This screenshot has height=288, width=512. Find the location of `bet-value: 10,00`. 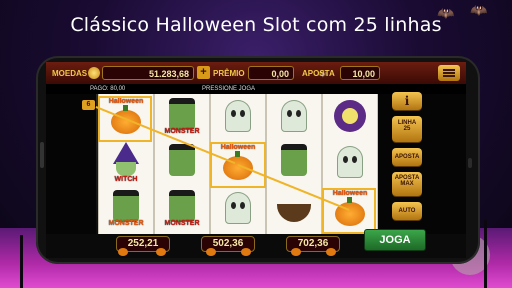

bet-value: 10,00 is located at coordinates (360, 73).